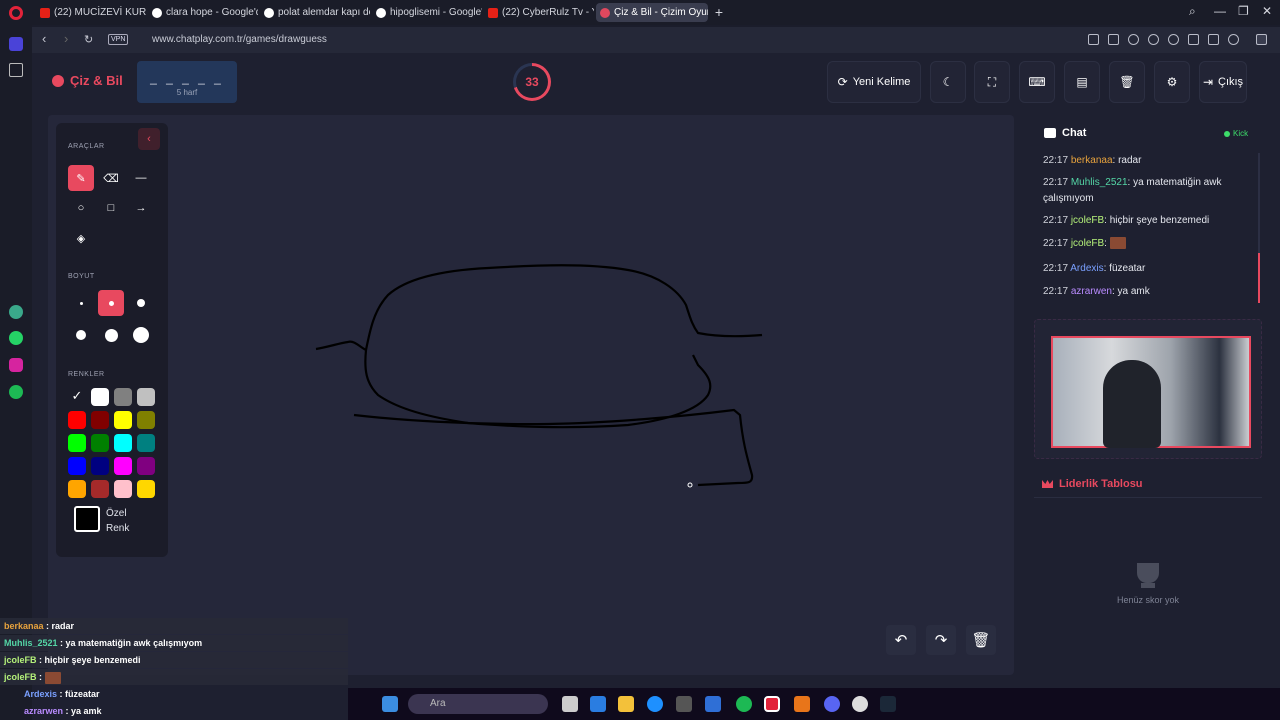  Describe the element at coordinates (802, 704) in the screenshot. I see `app-icon` at that location.